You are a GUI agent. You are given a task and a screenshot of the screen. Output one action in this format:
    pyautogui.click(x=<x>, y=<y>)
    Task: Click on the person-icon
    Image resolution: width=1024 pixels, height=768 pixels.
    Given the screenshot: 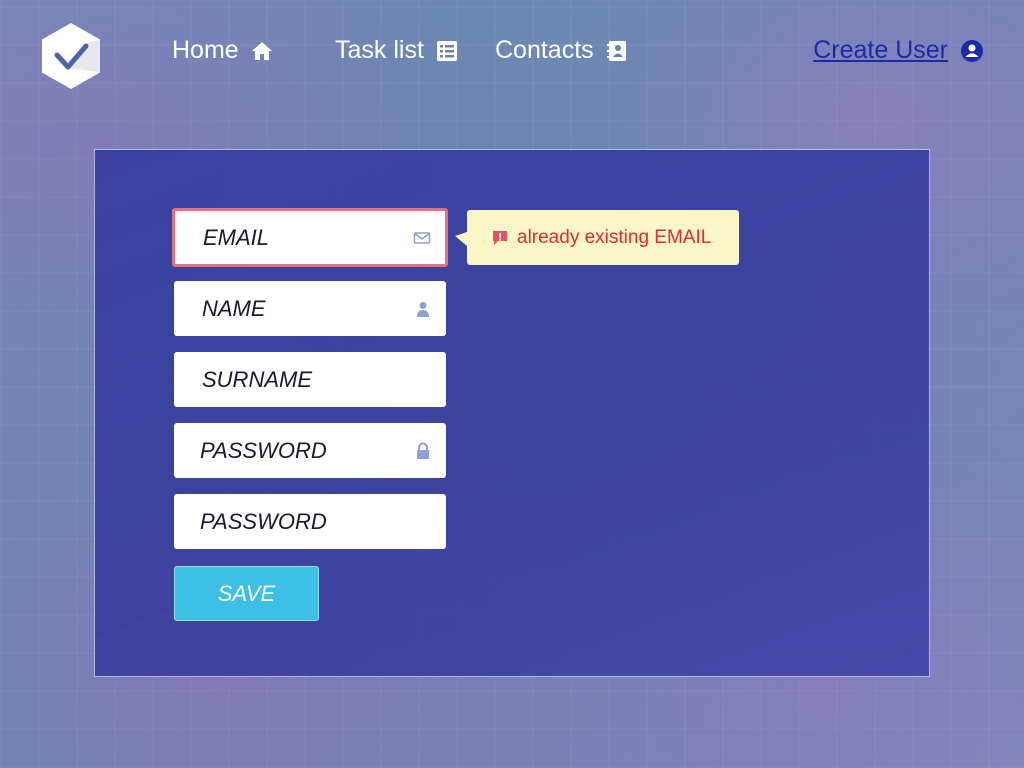 What is the action you would take?
    pyautogui.click(x=423, y=309)
    